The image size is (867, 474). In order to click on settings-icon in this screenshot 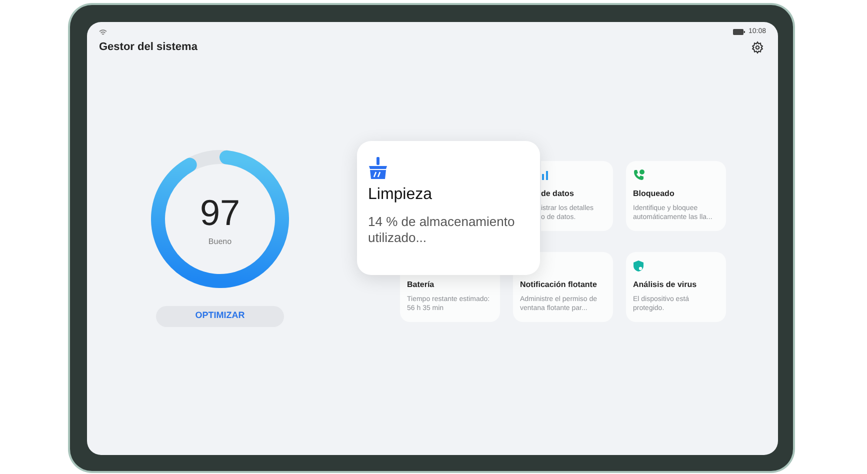, I will do `click(757, 47)`.